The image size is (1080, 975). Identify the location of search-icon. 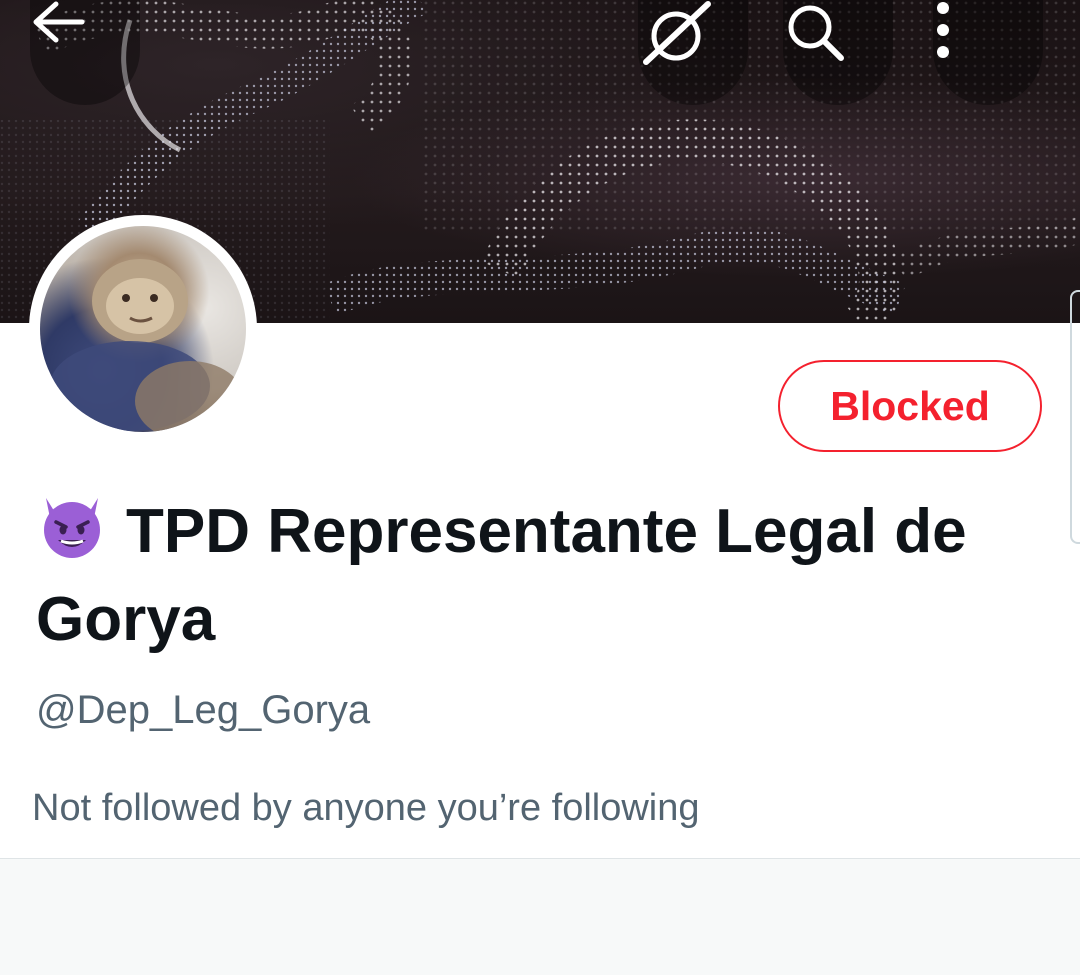
(816, 33).